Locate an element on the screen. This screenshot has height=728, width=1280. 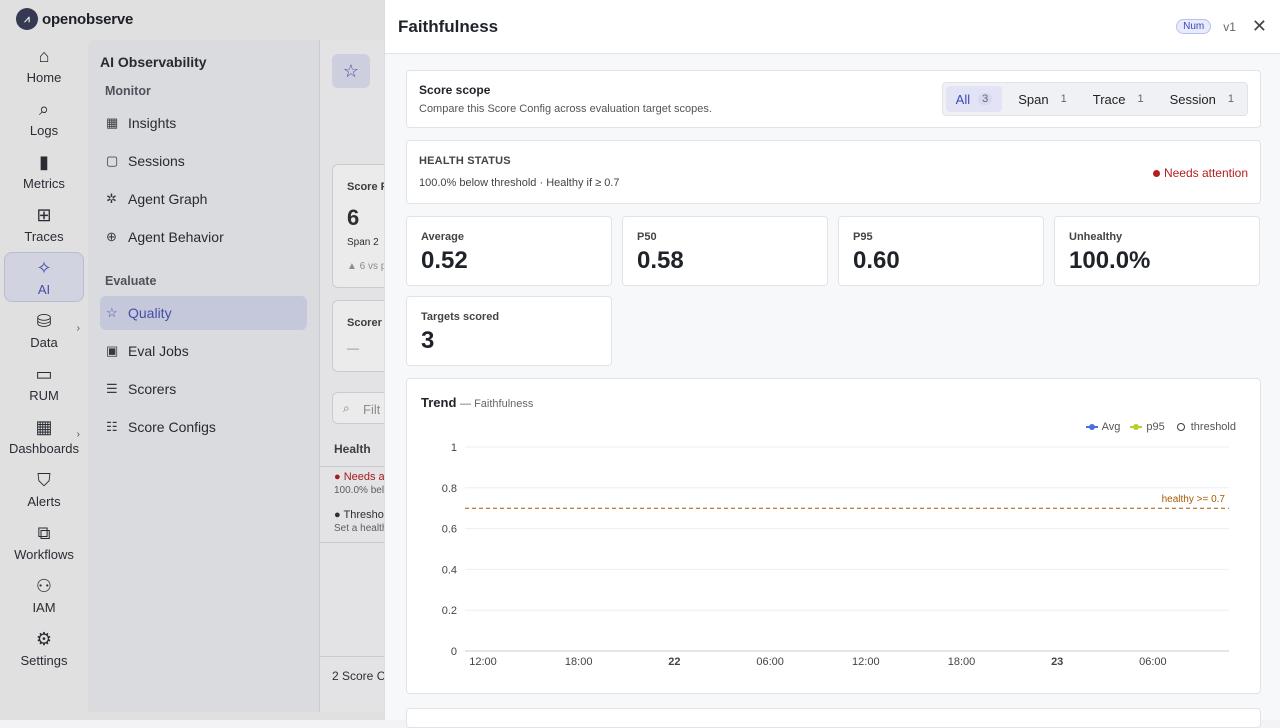
x-tick-label: 23 is located at coordinates (1057, 662).